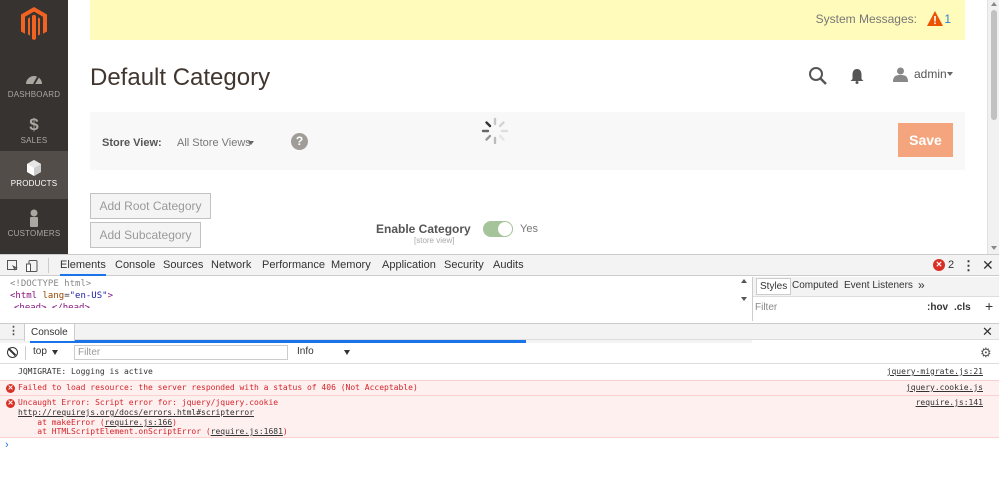 The height and width of the screenshot is (480, 999). I want to click on console-prompt-icon: ›, so click(7, 445).